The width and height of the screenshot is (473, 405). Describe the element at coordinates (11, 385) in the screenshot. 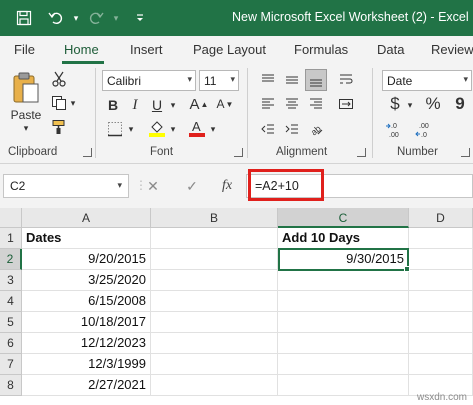

I see `row-header: 8` at that location.